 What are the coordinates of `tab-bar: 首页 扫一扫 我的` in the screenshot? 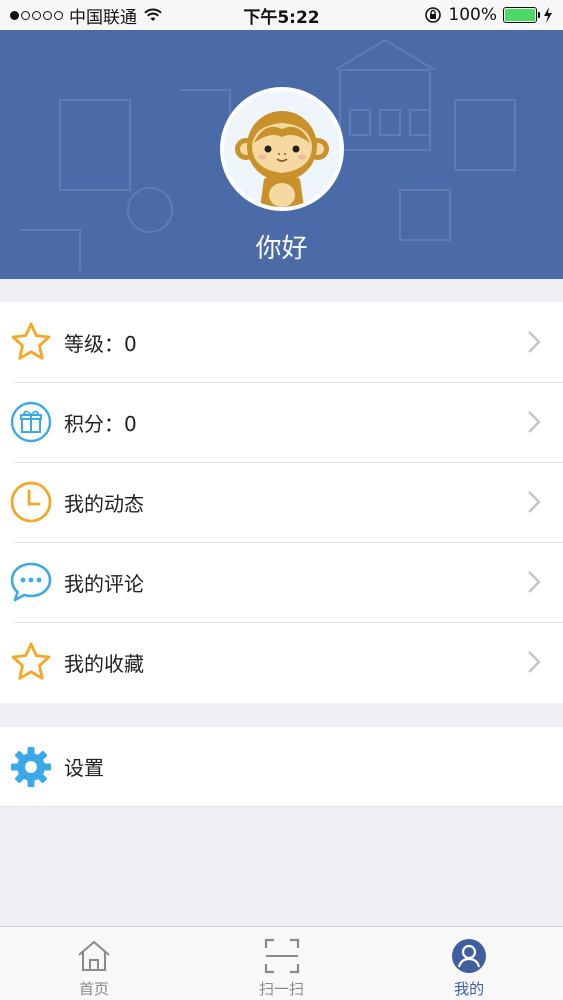 It's located at (281, 963).